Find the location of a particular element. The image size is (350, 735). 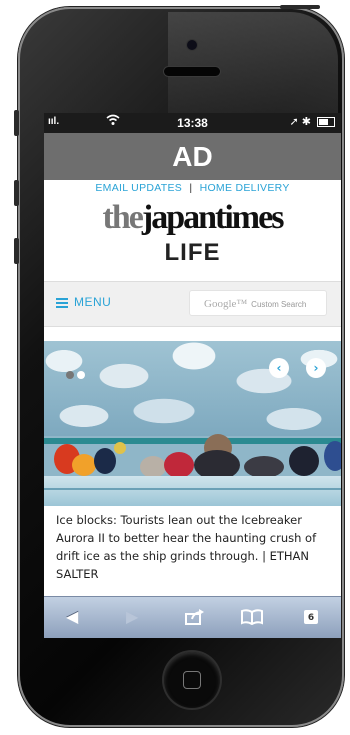

deck-line is located at coordinates (192, 489).